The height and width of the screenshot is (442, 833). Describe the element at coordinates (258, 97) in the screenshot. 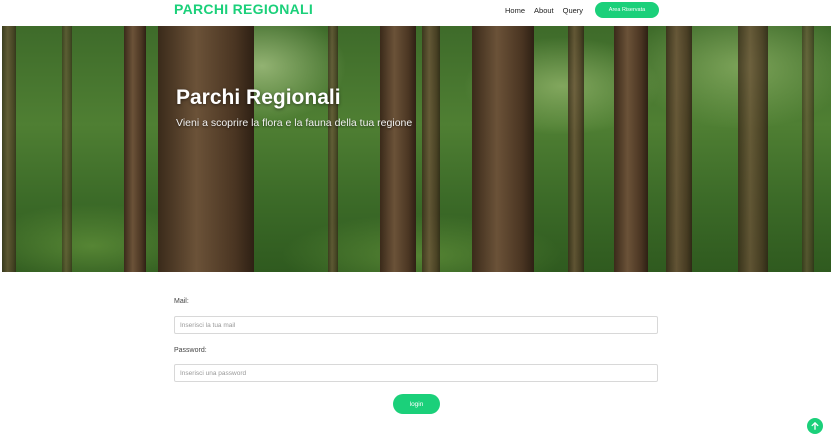

I see `hero-title: Parchi Regionali` at that location.